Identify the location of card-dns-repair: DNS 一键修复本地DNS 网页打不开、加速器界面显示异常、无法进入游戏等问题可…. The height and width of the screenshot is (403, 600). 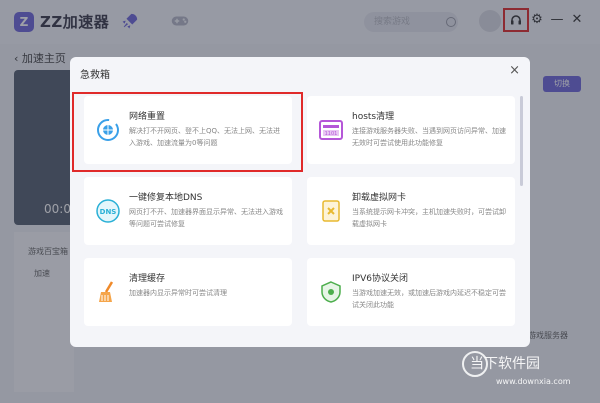
(188, 211).